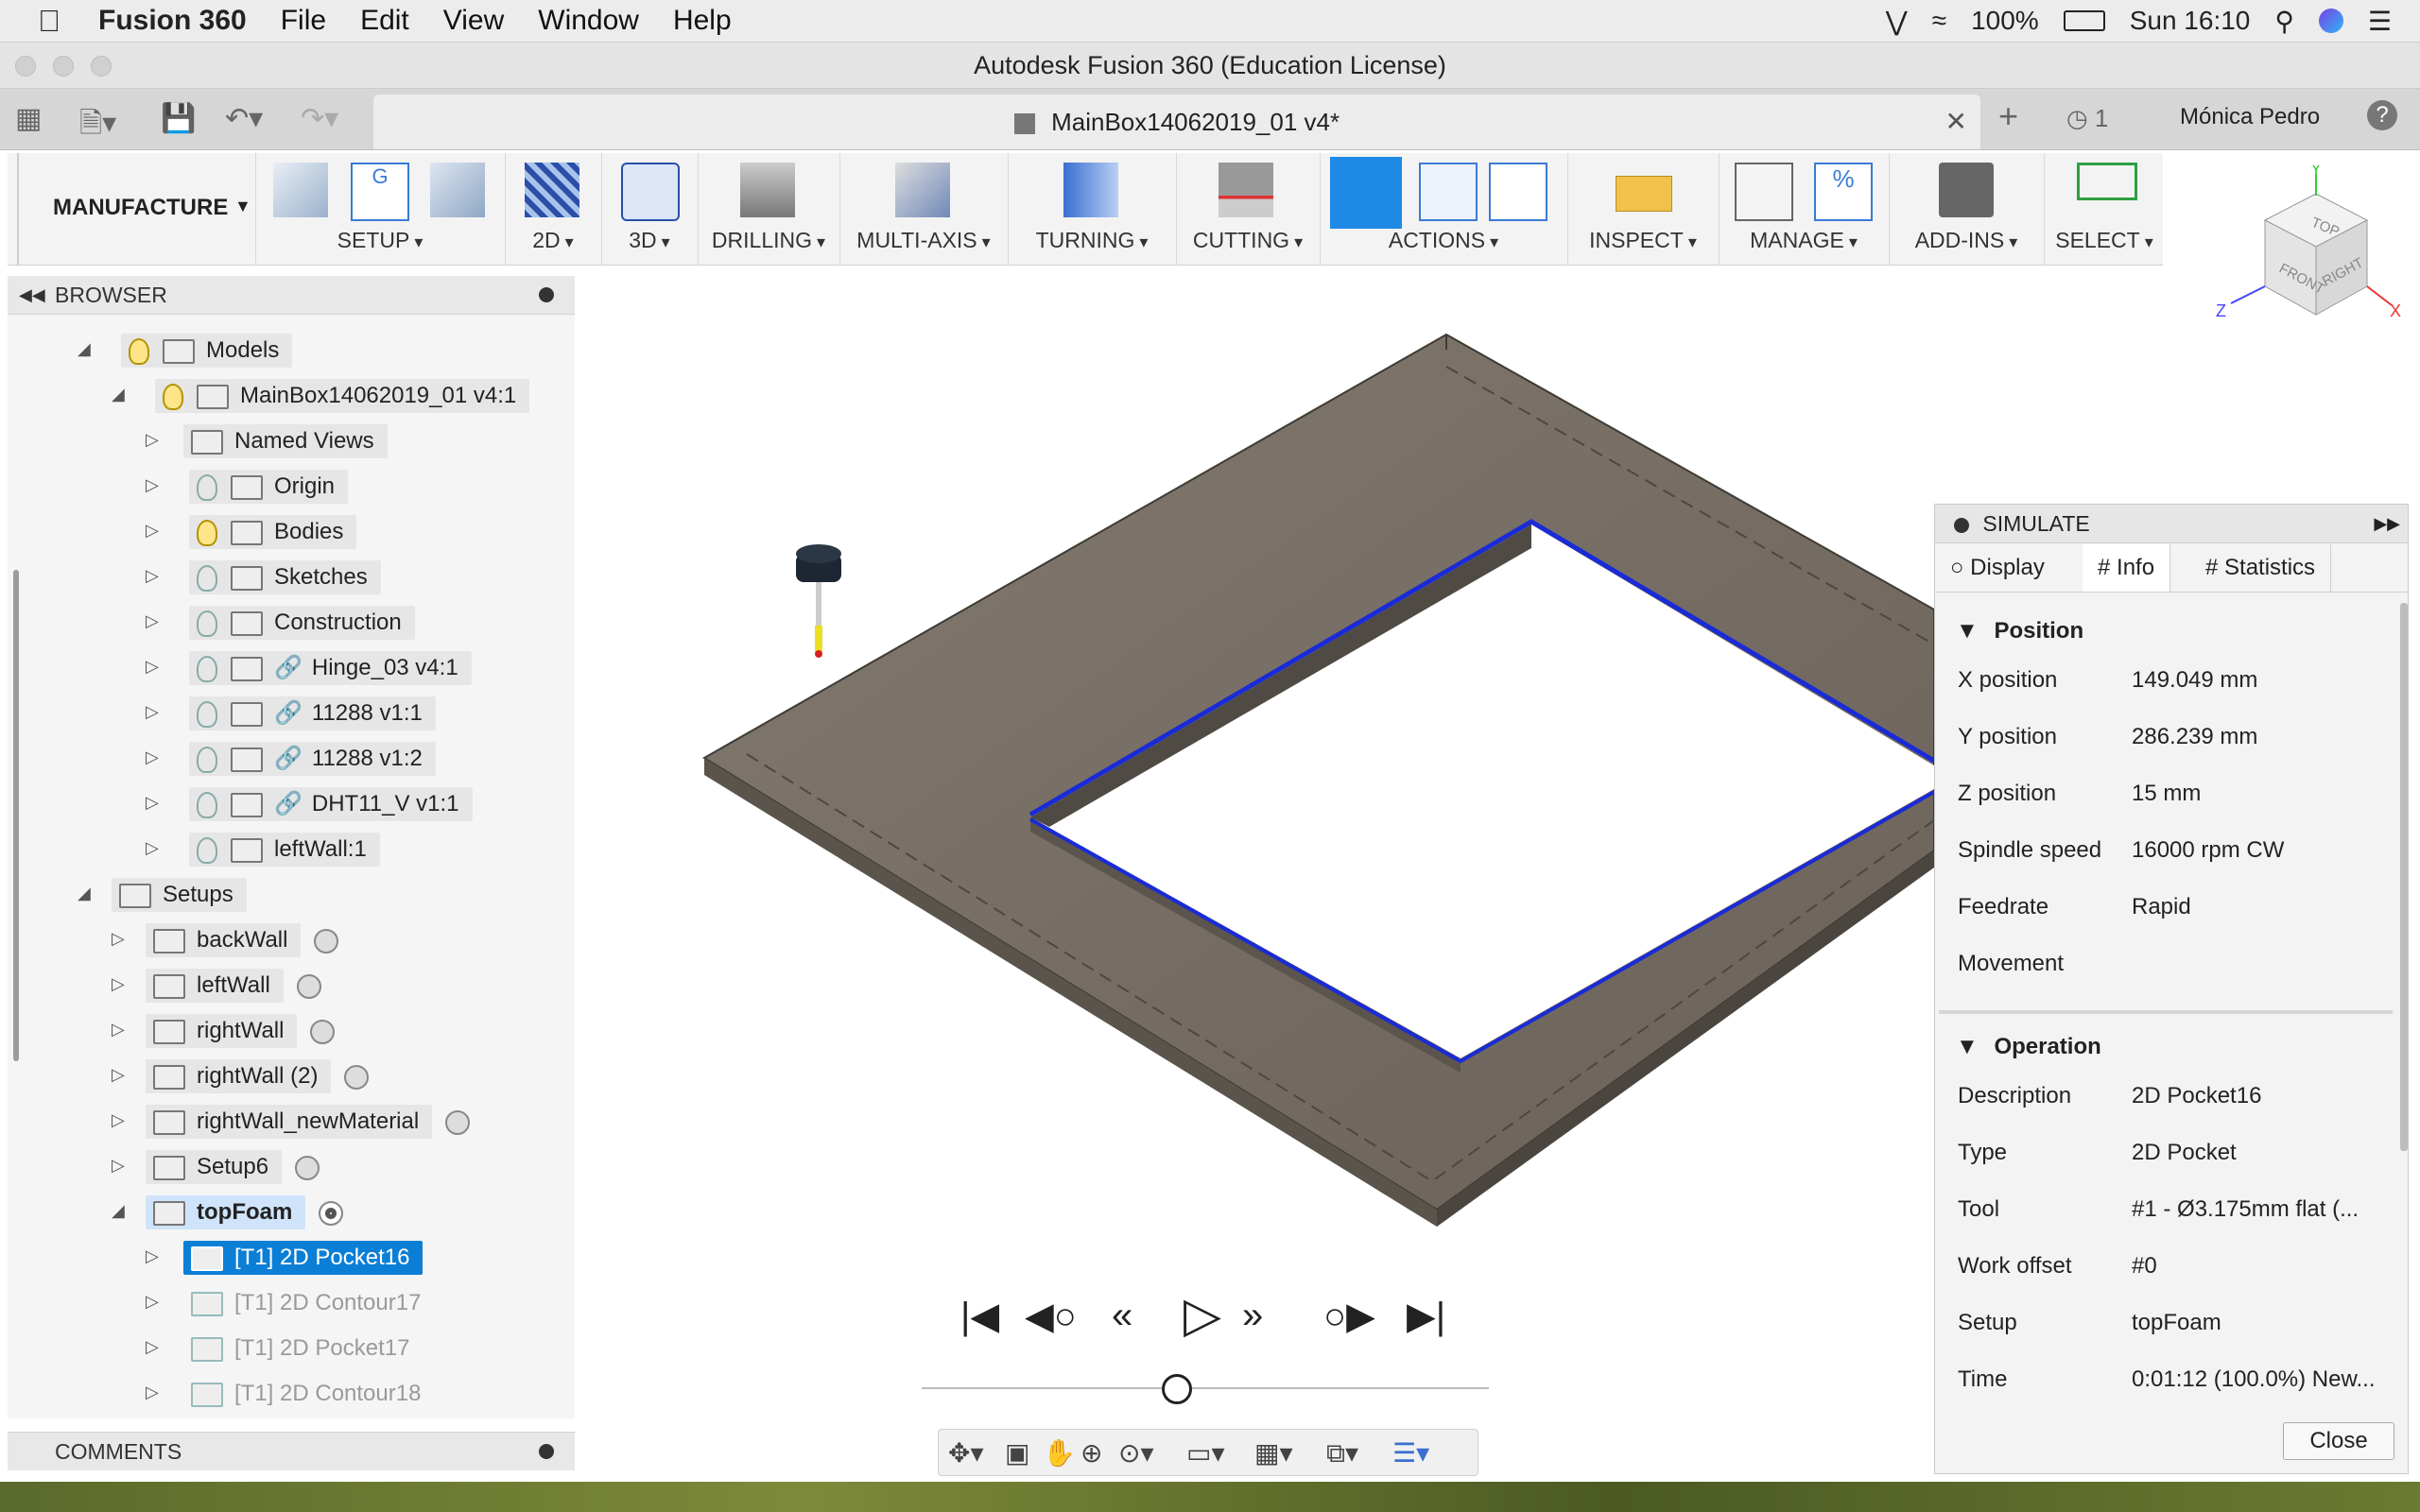 Image resolution: width=2420 pixels, height=1512 pixels. What do you see at coordinates (767, 190) in the screenshot?
I see `drill-icon` at bounding box center [767, 190].